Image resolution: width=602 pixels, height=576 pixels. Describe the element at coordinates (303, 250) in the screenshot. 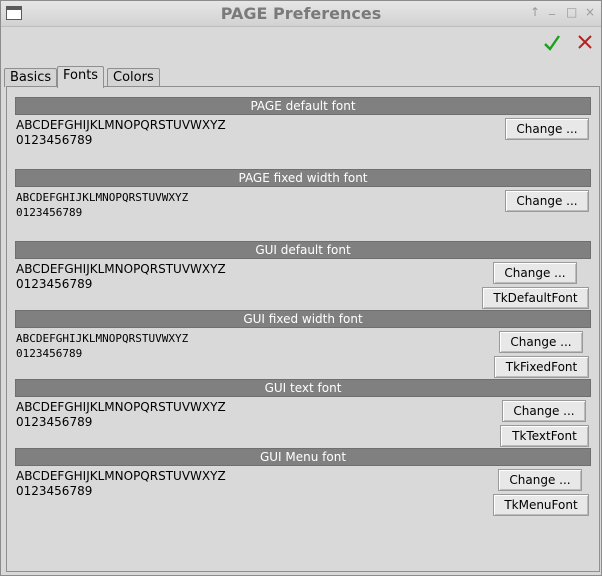

I see `section-header-gui-default-font: GUI default font` at that location.